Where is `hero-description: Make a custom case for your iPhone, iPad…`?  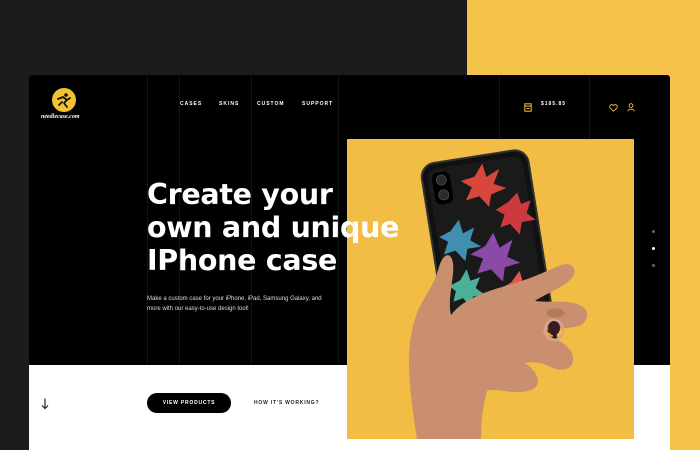
hero-description: Make a custom case for your iPhone, iPad… is located at coordinates (234, 304).